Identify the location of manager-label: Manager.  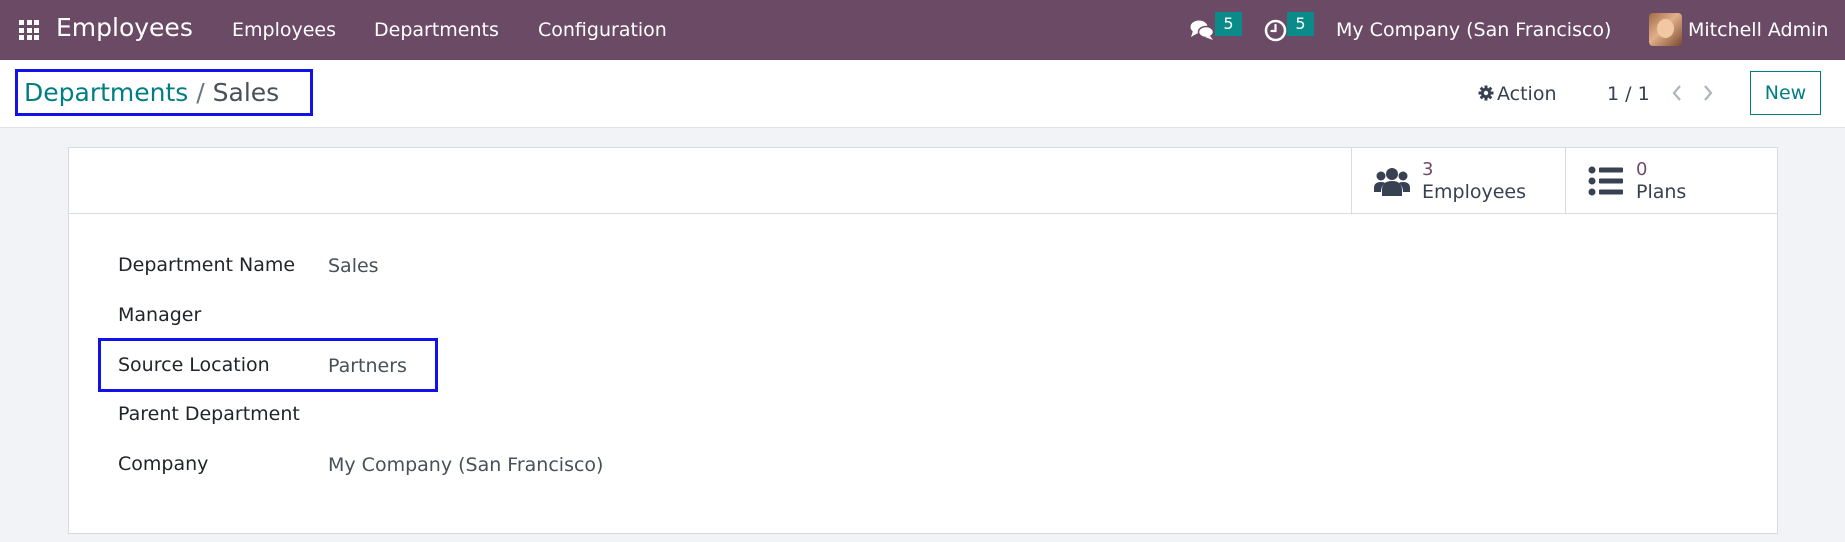
(160, 315).